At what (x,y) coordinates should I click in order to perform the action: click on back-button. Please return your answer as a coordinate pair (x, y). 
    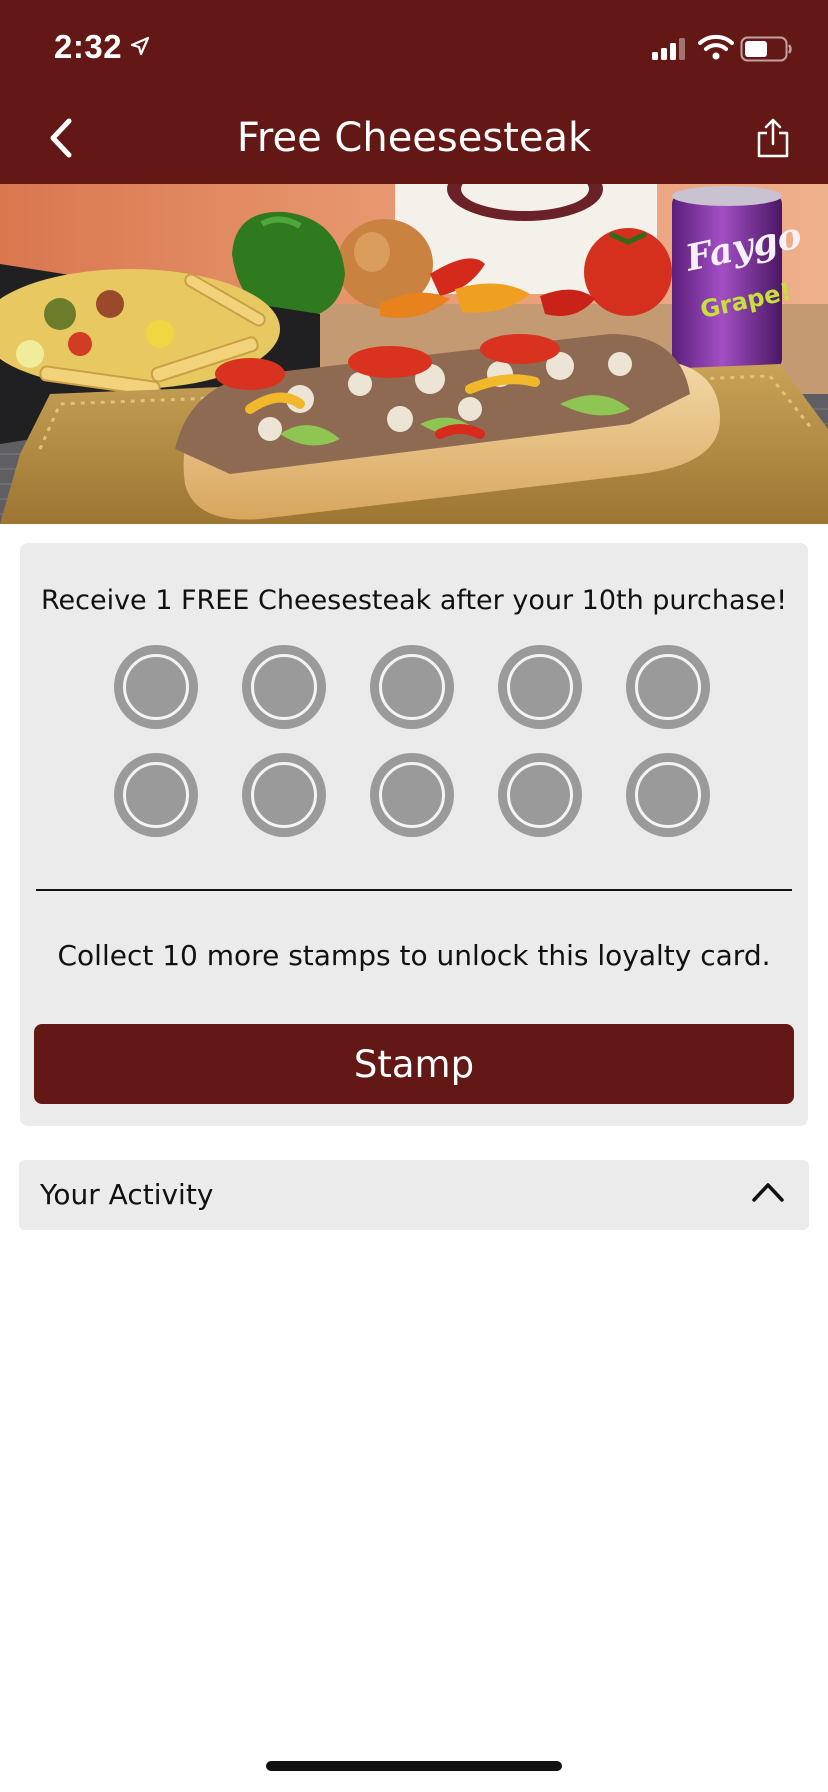
    Looking at the image, I should click on (61, 138).